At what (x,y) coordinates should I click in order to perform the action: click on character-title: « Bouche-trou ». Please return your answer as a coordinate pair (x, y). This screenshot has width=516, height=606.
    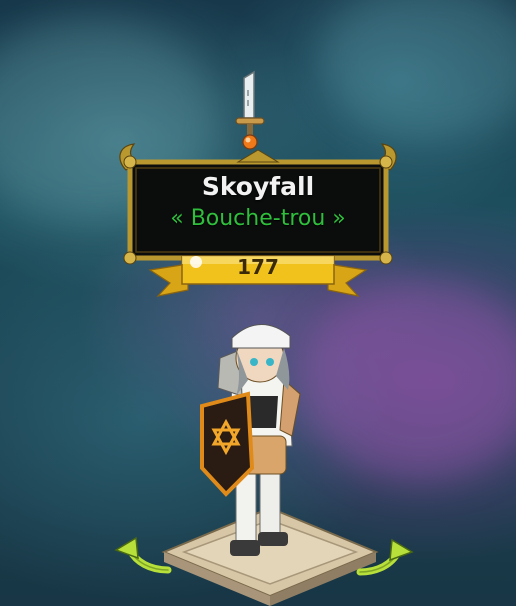
    Looking at the image, I should click on (258, 218).